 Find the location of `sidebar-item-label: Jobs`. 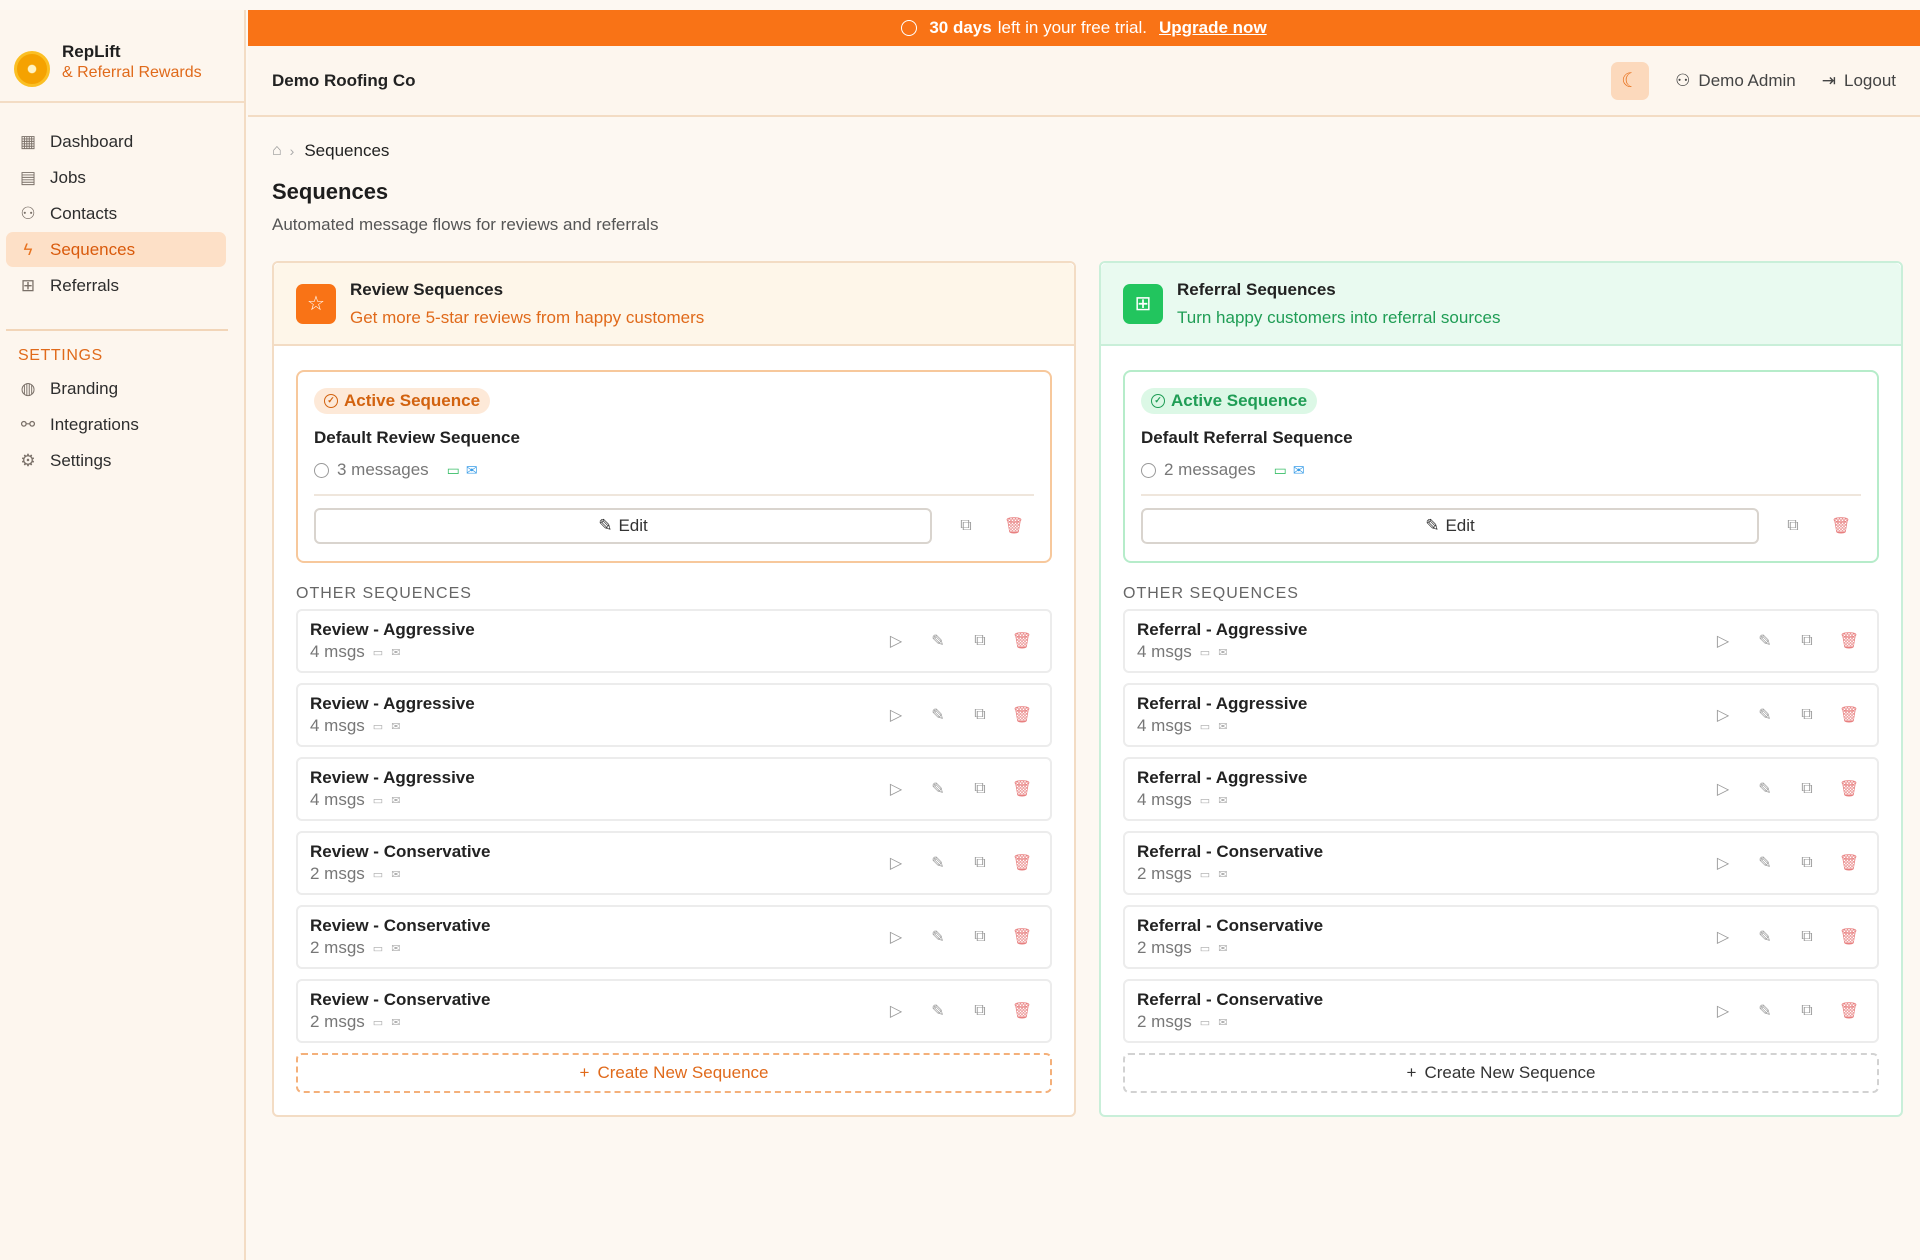

sidebar-item-label: Jobs is located at coordinates (68, 177).